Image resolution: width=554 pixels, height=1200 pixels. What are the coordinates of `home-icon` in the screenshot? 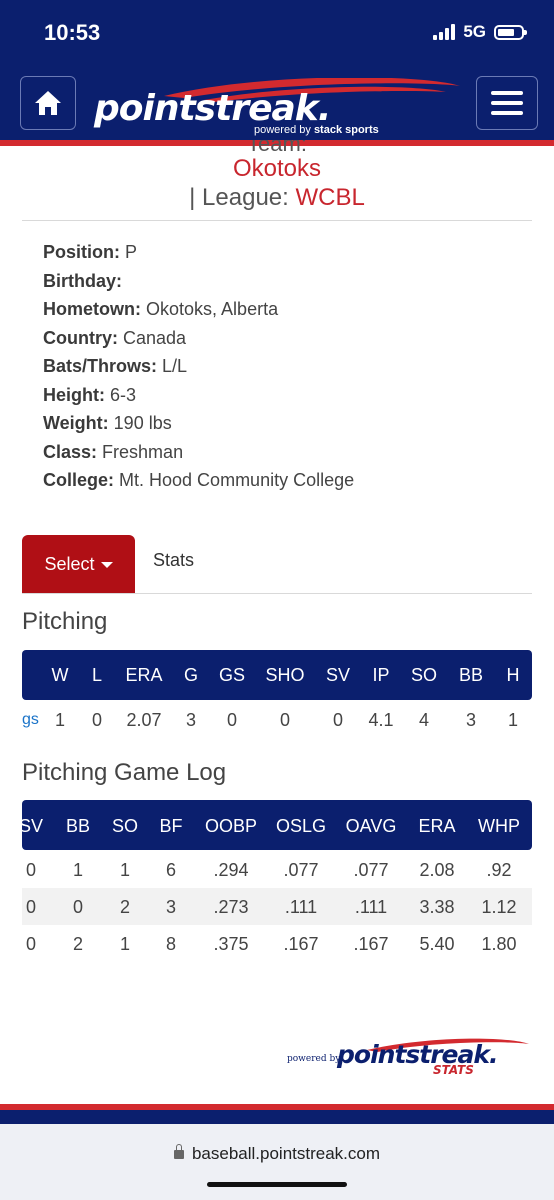 It's located at (48, 103).